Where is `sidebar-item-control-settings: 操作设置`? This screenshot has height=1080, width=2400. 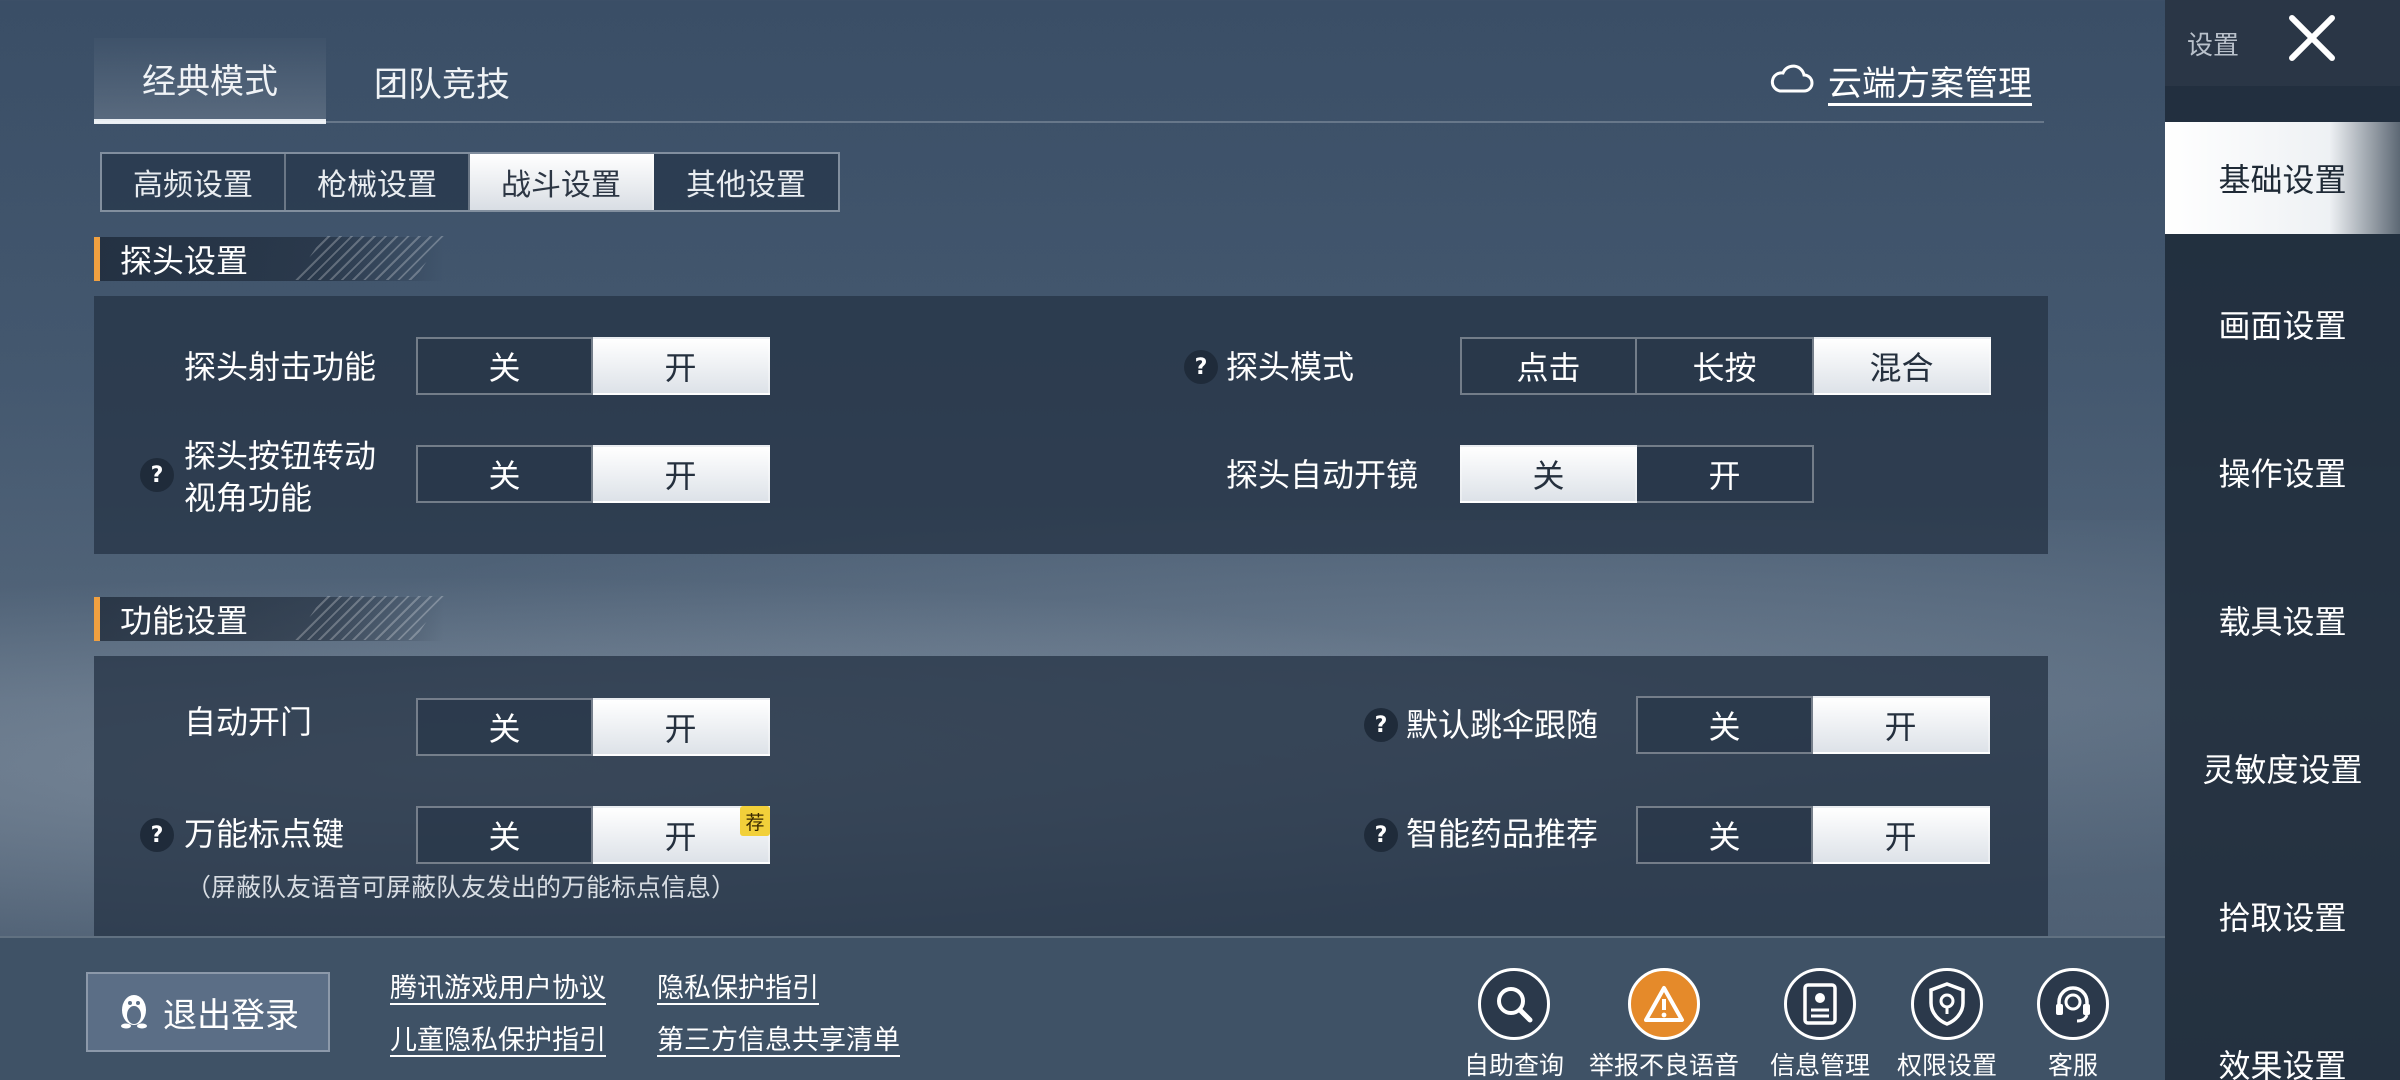
sidebar-item-control-settings: 操作设置 is located at coordinates (2282, 472).